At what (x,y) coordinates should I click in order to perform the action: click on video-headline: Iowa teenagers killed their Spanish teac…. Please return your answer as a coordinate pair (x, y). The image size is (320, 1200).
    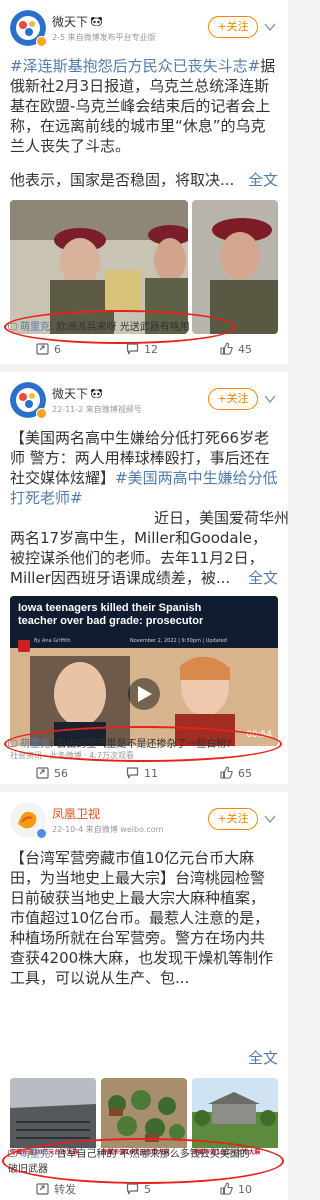
    Looking at the image, I should click on (111, 614).